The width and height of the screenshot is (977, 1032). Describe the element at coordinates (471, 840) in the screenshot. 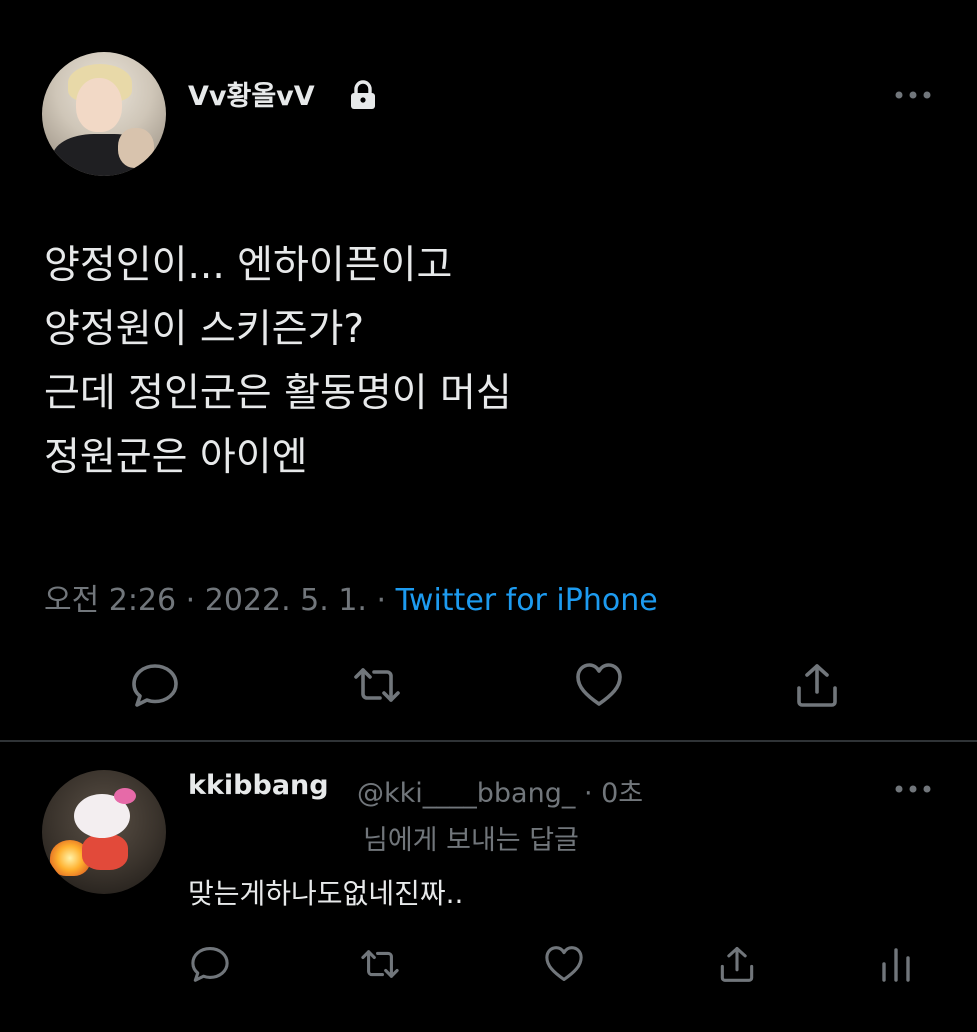

I see `replying-to-label: 님에게 보내는 답글` at that location.